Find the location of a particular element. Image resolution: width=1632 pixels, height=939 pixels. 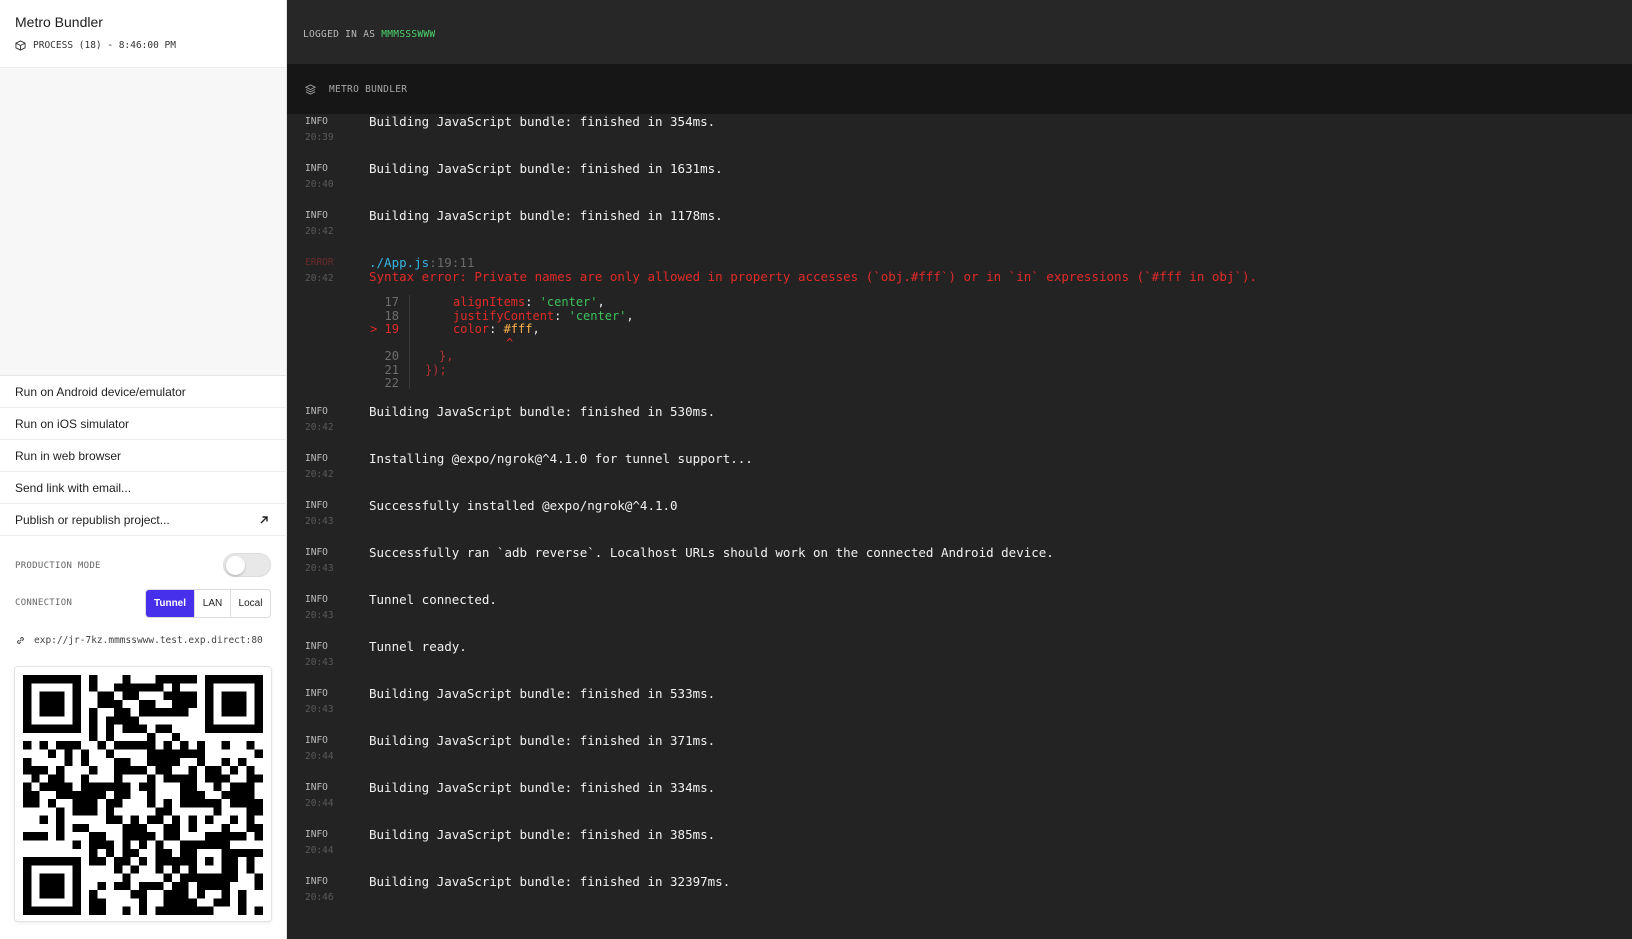

log-panel-title: METRO BUNDLER is located at coordinates (368, 89).